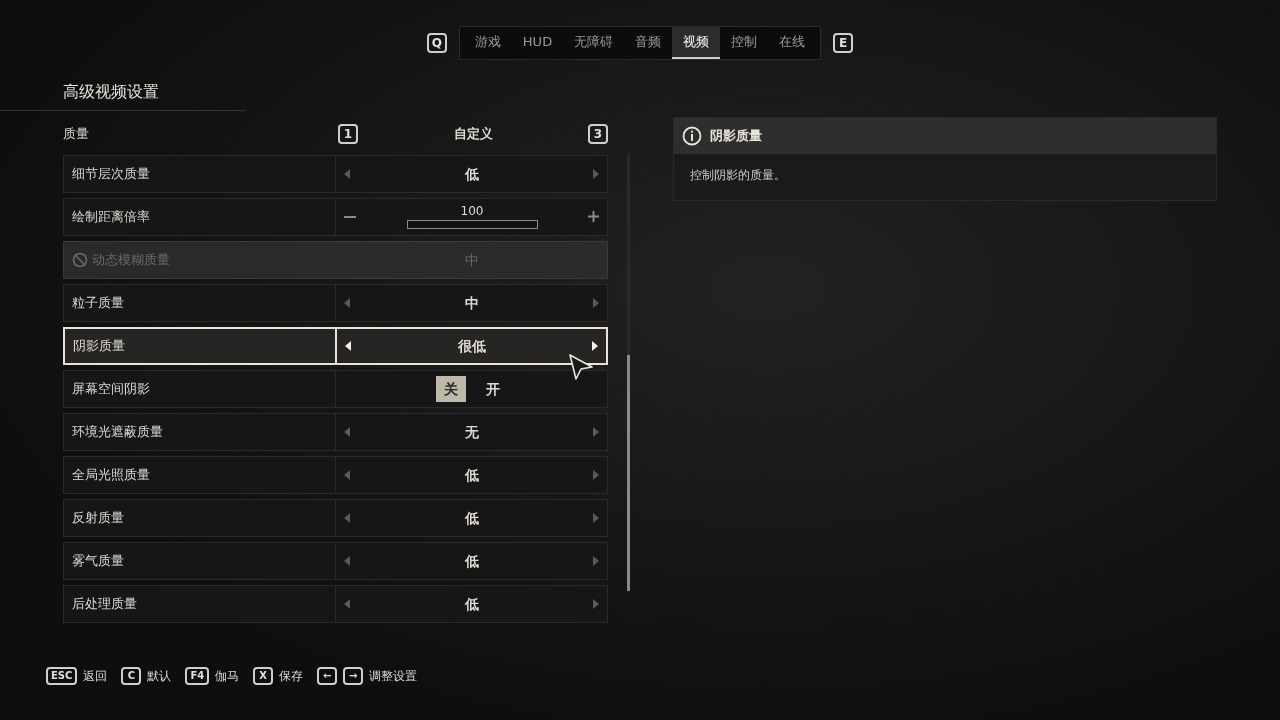  What do you see at coordinates (736, 135) in the screenshot?
I see `info-title: 阴影质量` at bounding box center [736, 135].